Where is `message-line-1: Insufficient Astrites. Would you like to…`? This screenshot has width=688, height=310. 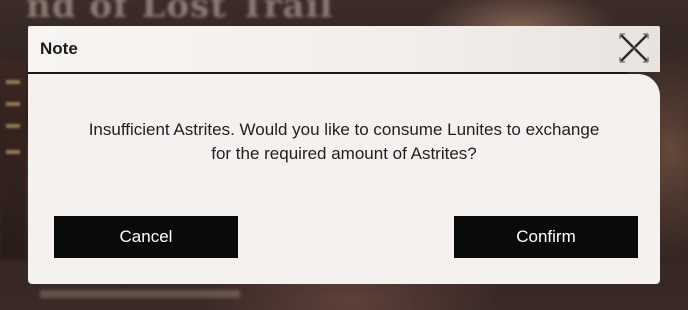
message-line-1: Insufficient Astrites. Would you like to… is located at coordinates (344, 129).